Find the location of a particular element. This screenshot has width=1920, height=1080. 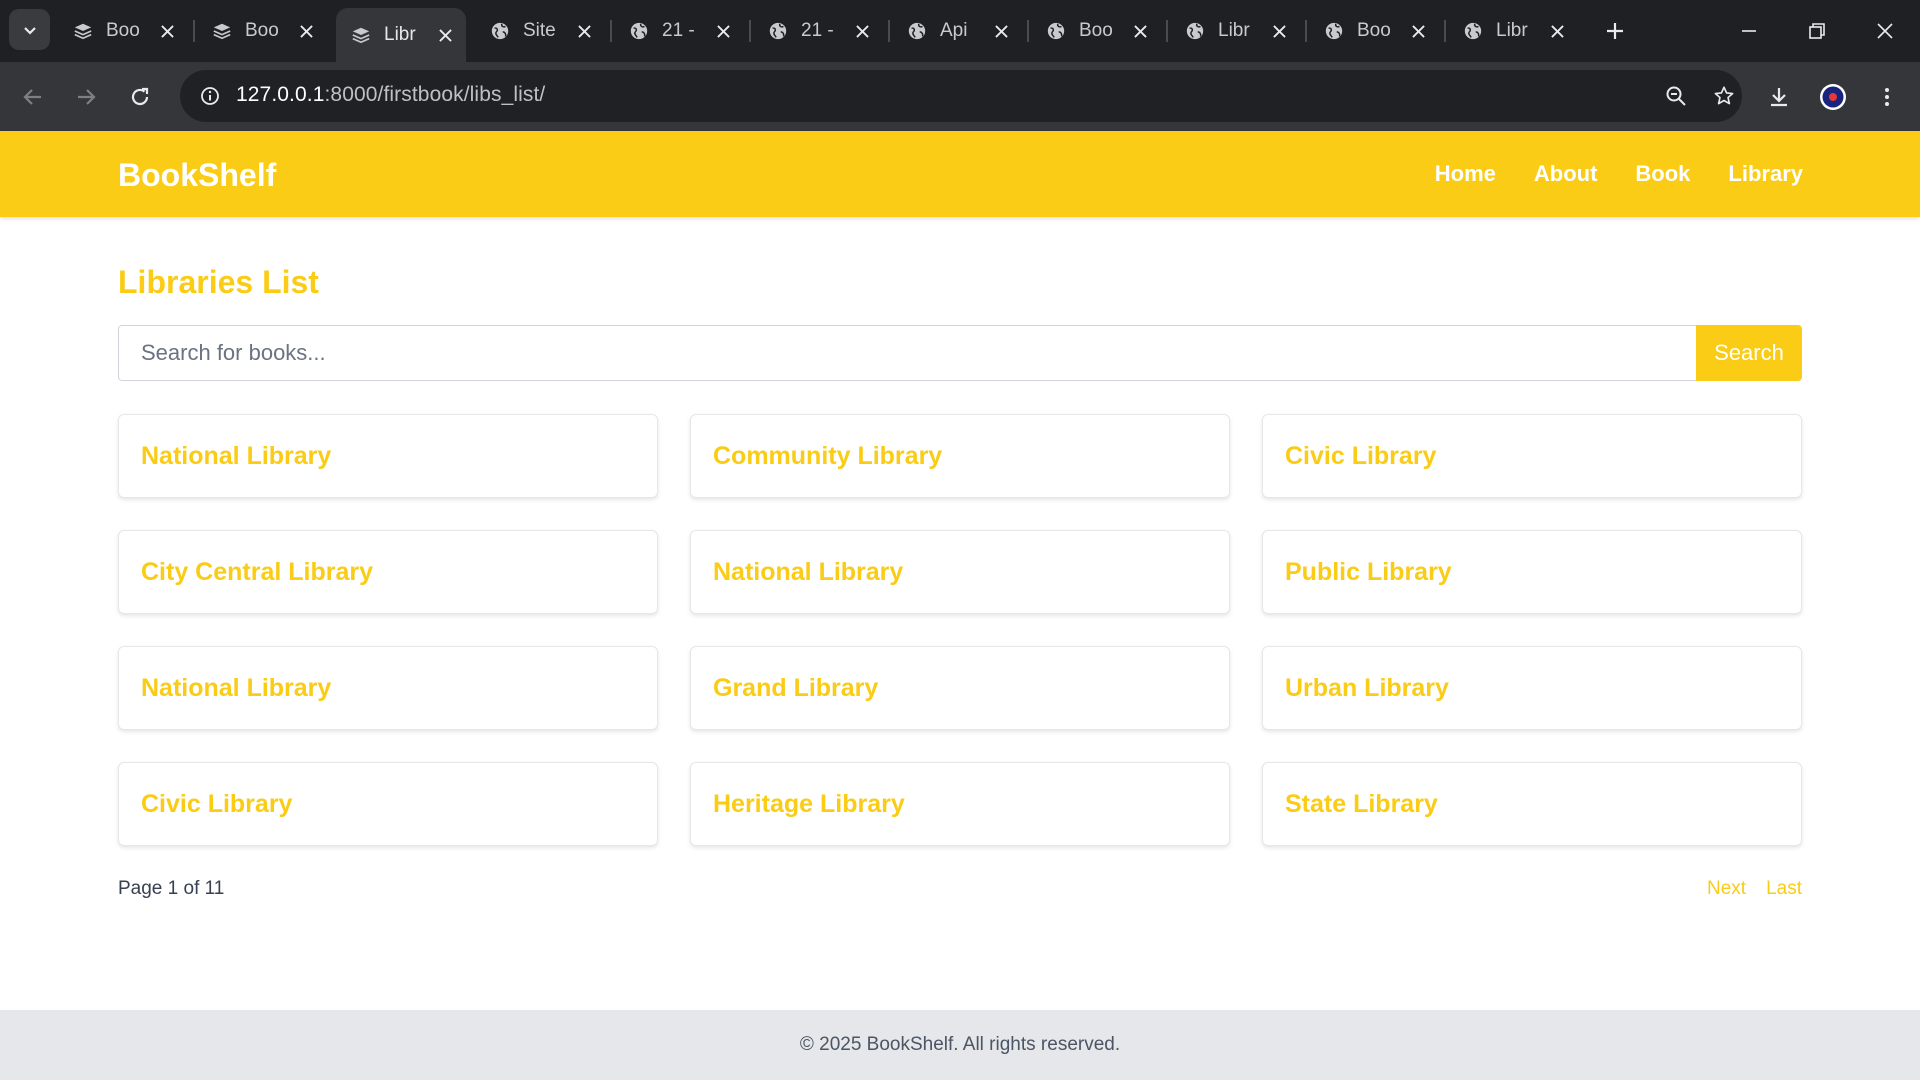

download-icon is located at coordinates (1779, 97).